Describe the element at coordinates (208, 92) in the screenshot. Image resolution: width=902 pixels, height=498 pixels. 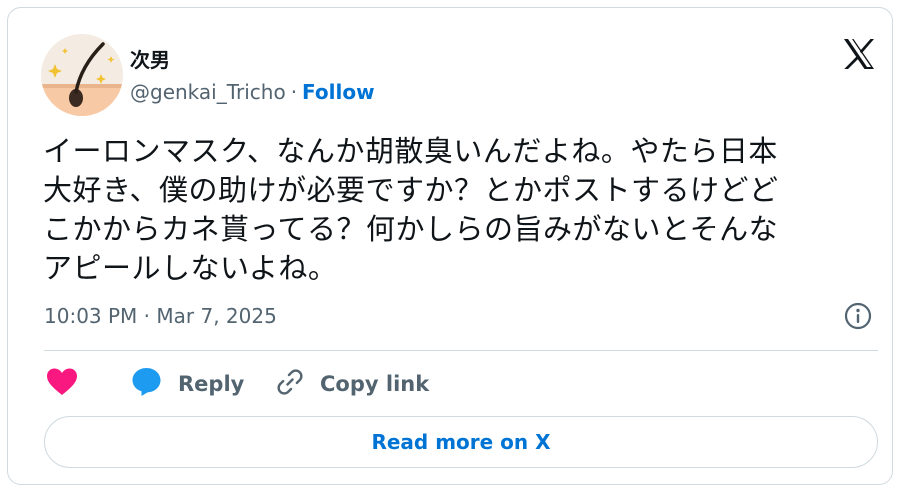
I see `author-handle: @genkai_Tricho` at that location.